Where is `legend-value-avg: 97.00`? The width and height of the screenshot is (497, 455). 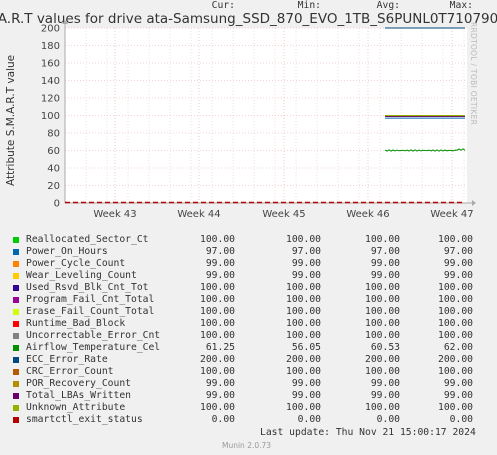 legend-value-avg: 97.00 is located at coordinates (385, 251).